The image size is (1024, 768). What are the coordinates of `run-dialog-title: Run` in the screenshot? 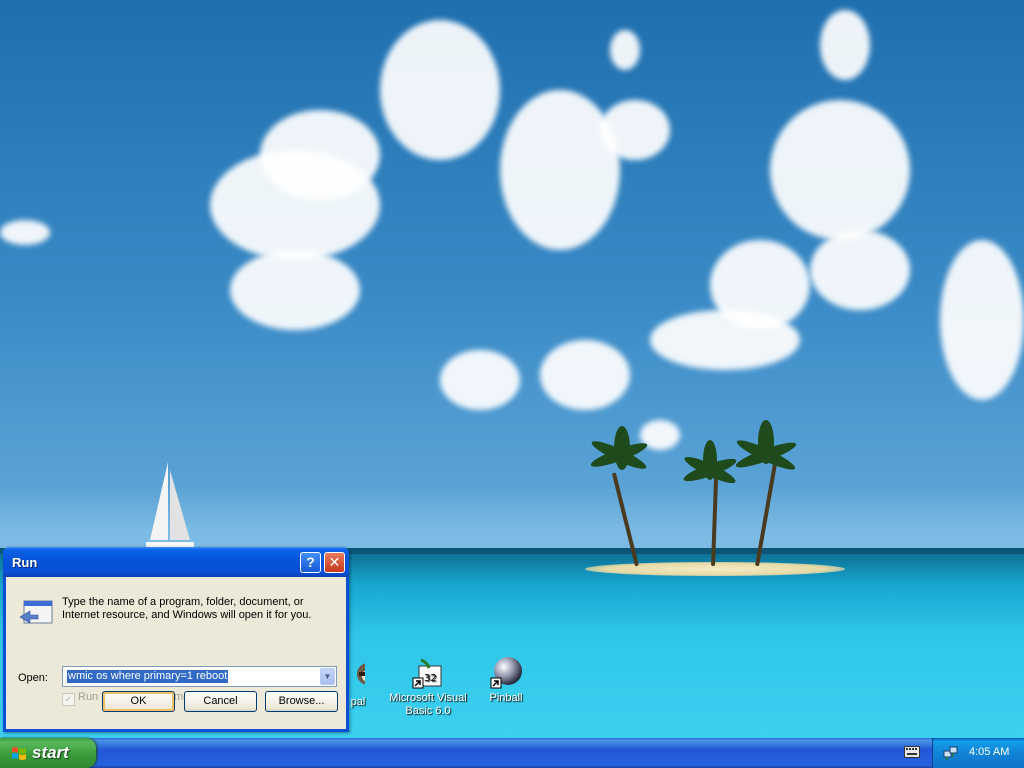 It's located at (25, 562).